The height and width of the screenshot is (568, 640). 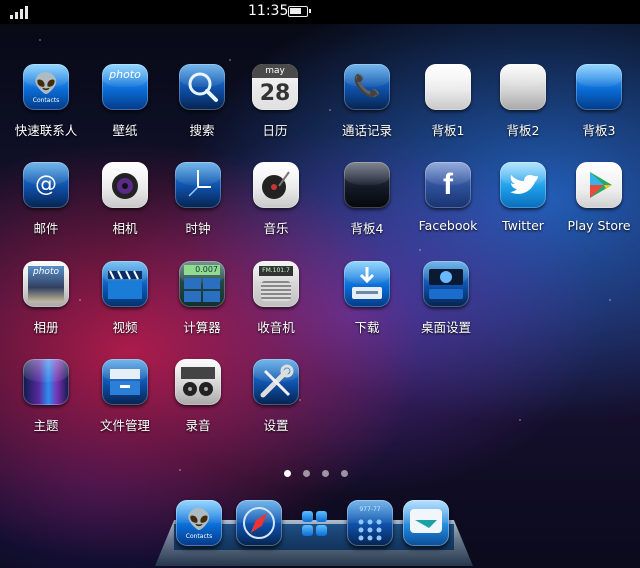 I want to click on app-label: 日历, so click(x=275, y=130).